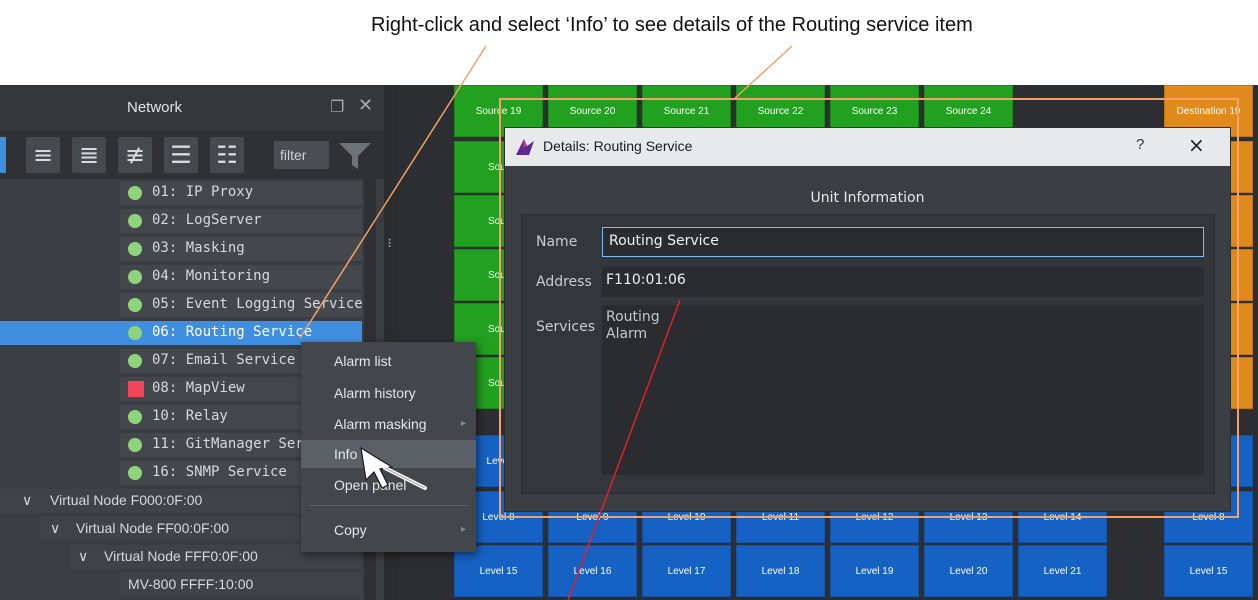  I want to click on level-tile: Level 16, so click(592, 571).